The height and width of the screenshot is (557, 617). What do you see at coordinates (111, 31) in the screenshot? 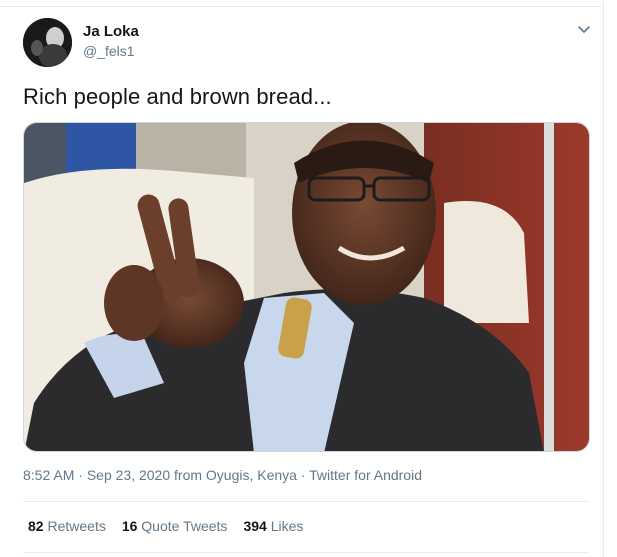
I see `display-name: Ja Loka` at bounding box center [111, 31].